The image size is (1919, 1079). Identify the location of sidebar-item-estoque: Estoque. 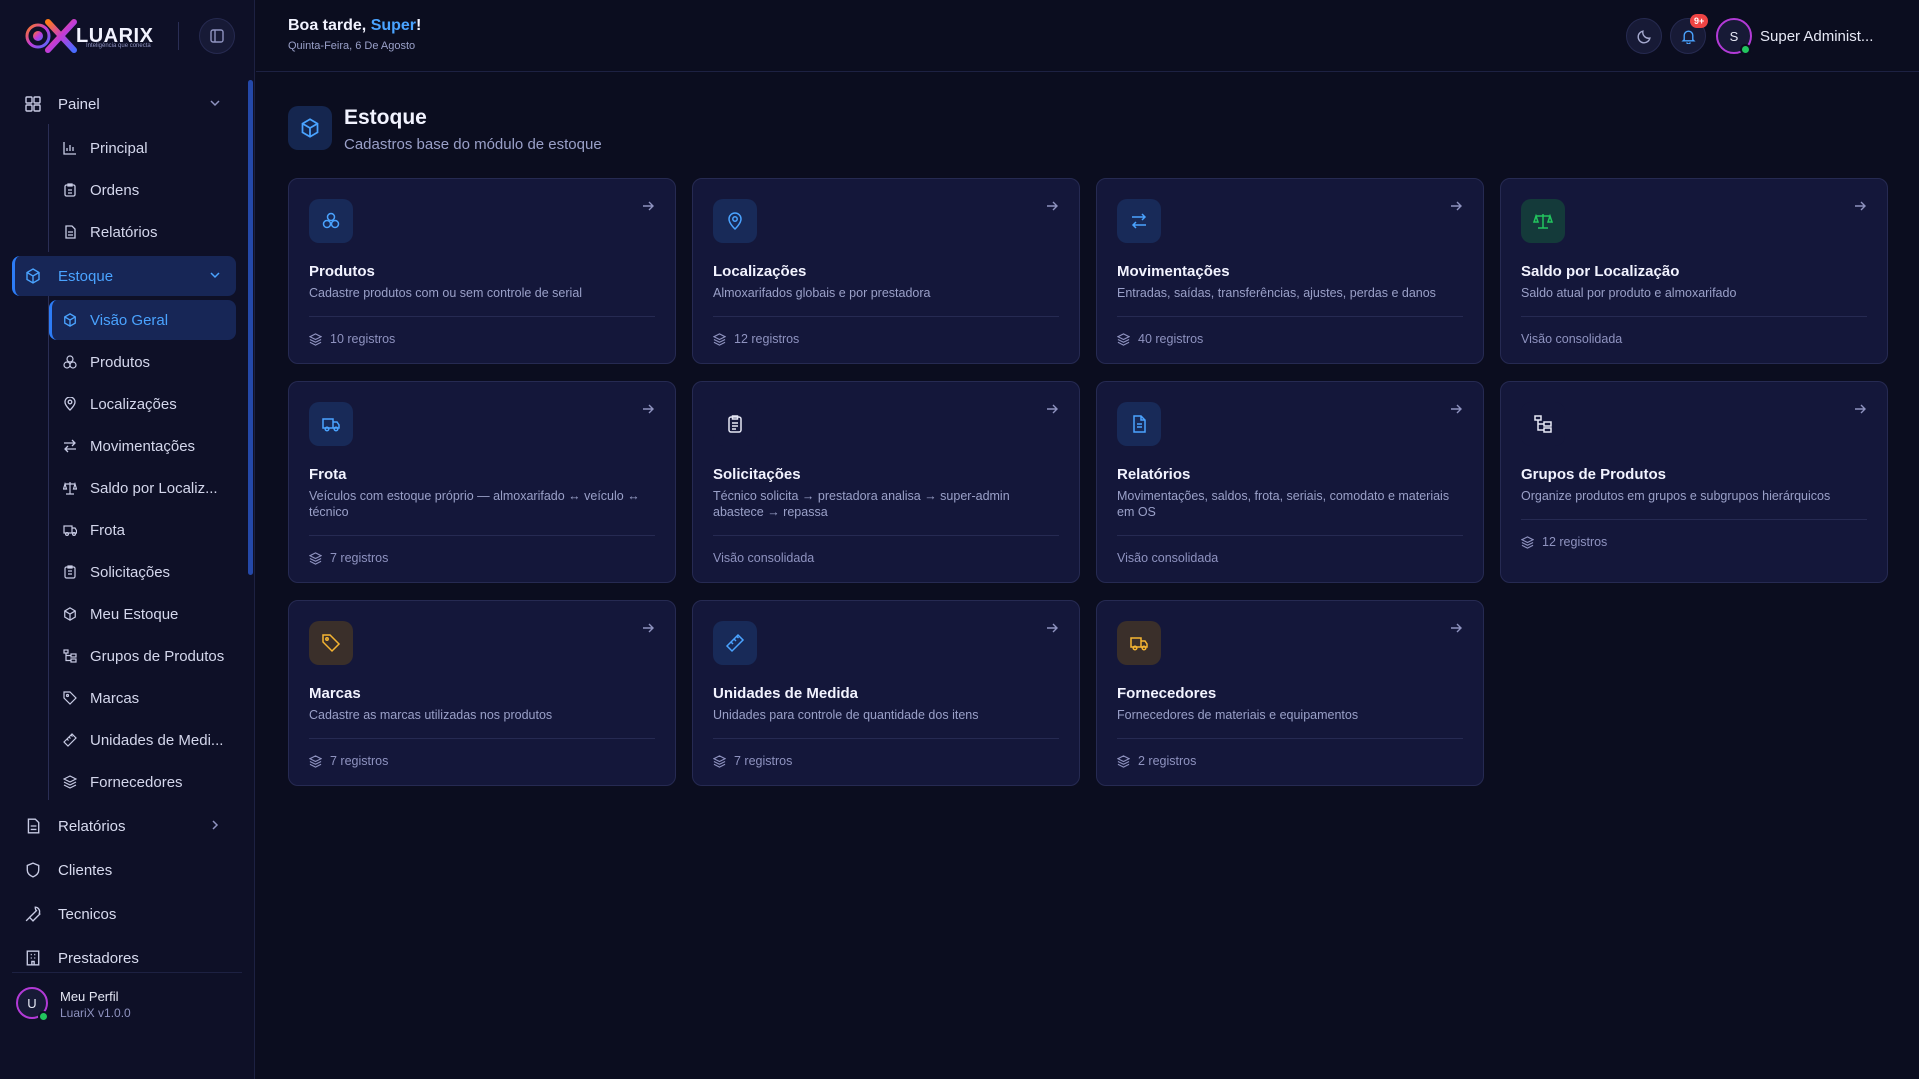
(124, 276).